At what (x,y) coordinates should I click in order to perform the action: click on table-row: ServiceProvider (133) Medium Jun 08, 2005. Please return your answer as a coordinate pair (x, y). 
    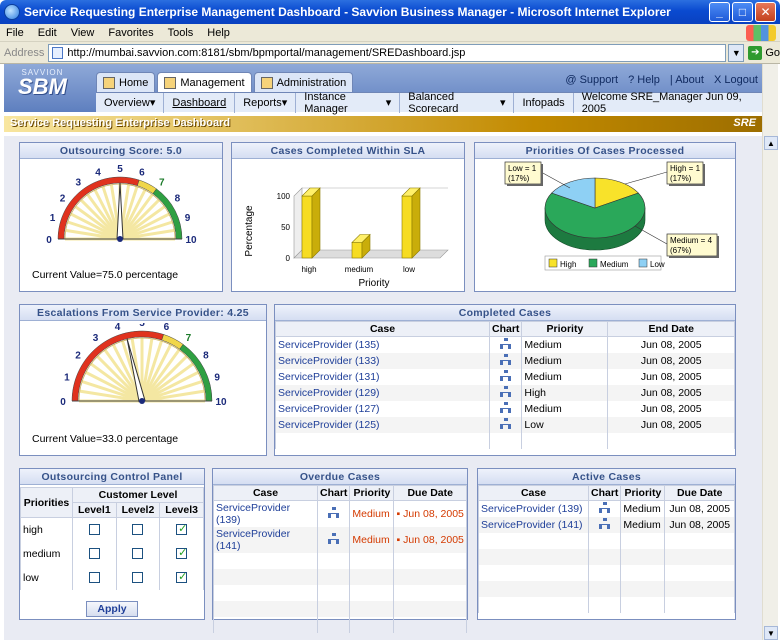
    Looking at the image, I should click on (505, 361).